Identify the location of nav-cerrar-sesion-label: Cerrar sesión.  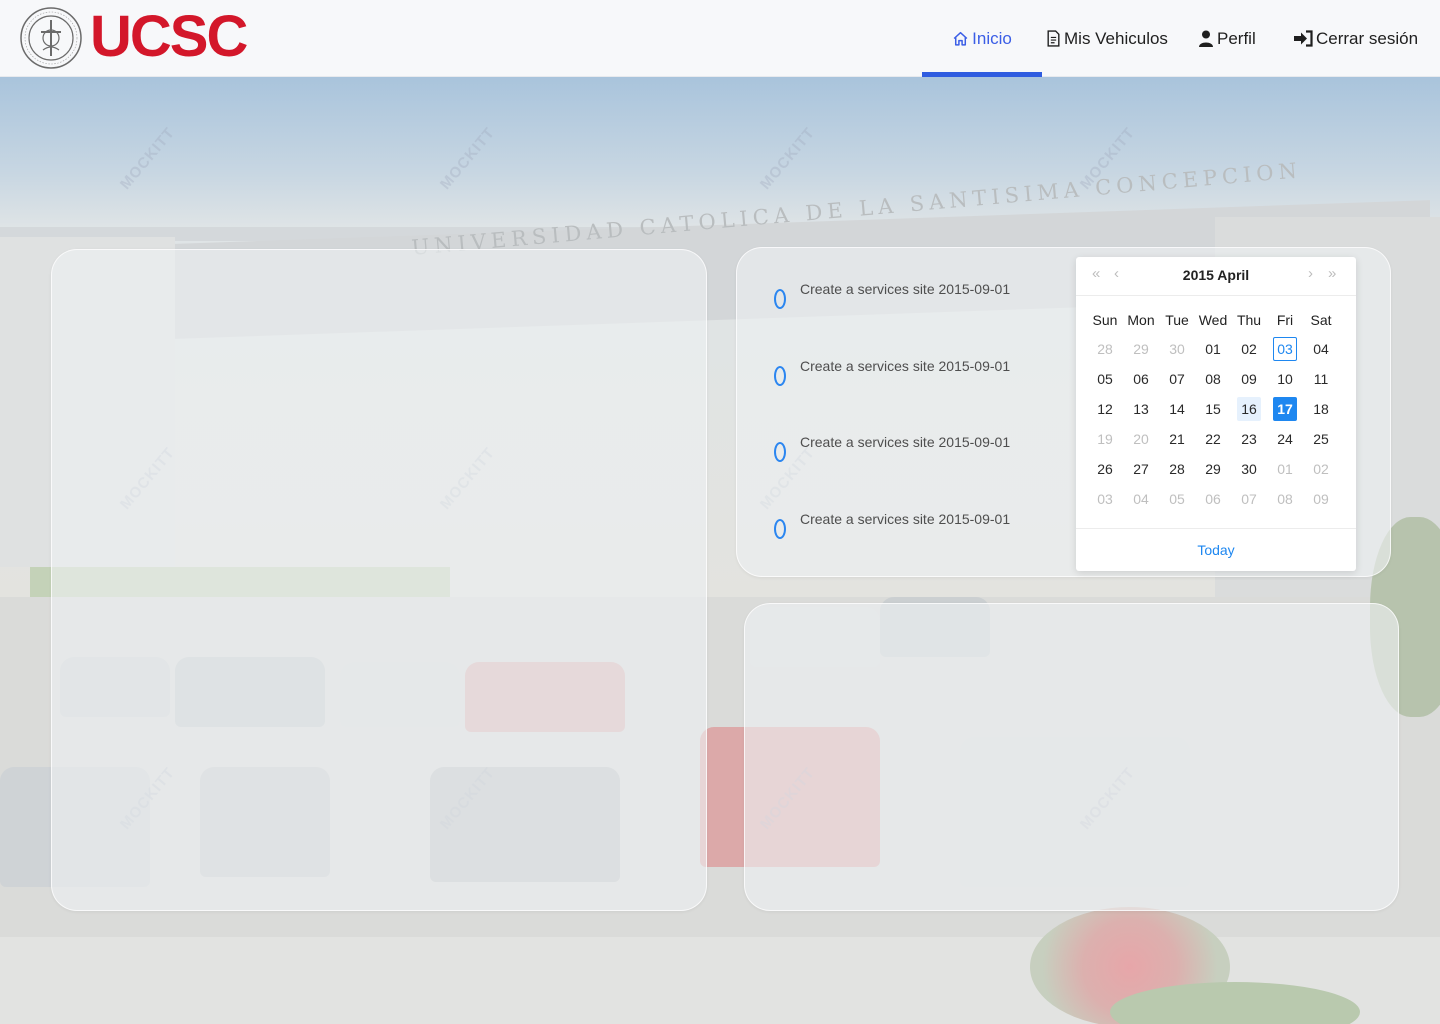
(1367, 38).